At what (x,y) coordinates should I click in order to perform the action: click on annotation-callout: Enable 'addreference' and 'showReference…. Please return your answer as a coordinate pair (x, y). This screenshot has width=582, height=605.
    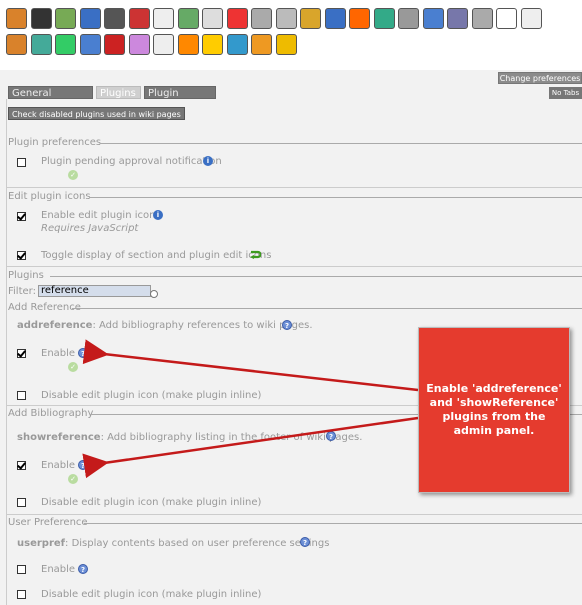
    Looking at the image, I should click on (494, 410).